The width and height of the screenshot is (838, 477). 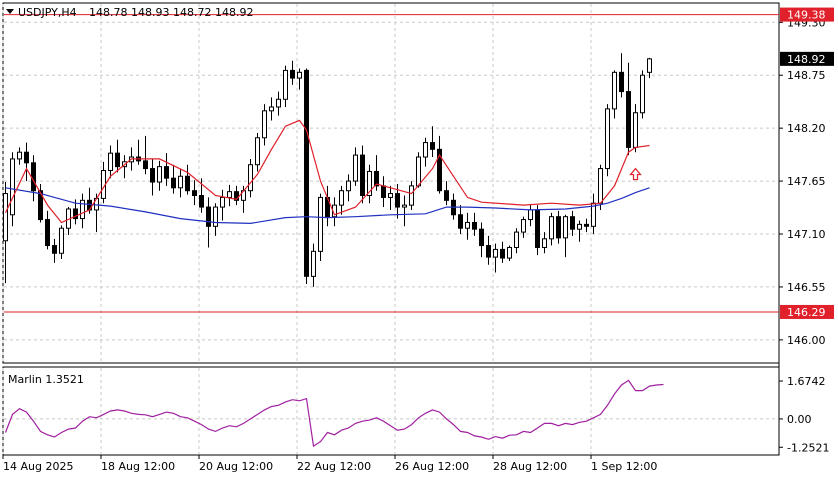 I want to click on price-tick-label: 147.65, so click(x=806, y=181).